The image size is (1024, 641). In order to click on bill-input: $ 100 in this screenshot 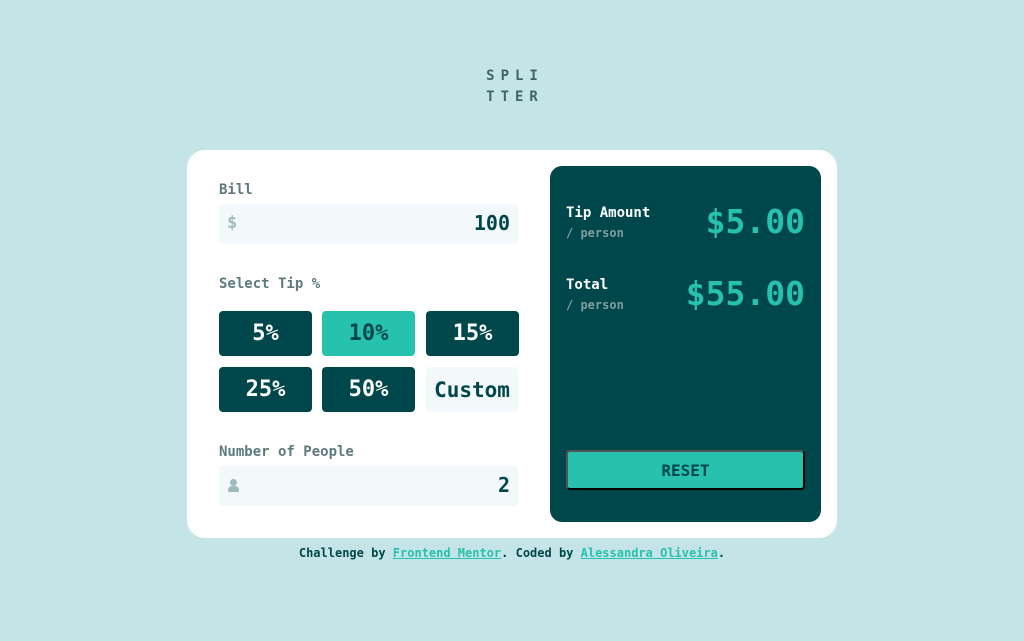, I will do `click(368, 224)`.